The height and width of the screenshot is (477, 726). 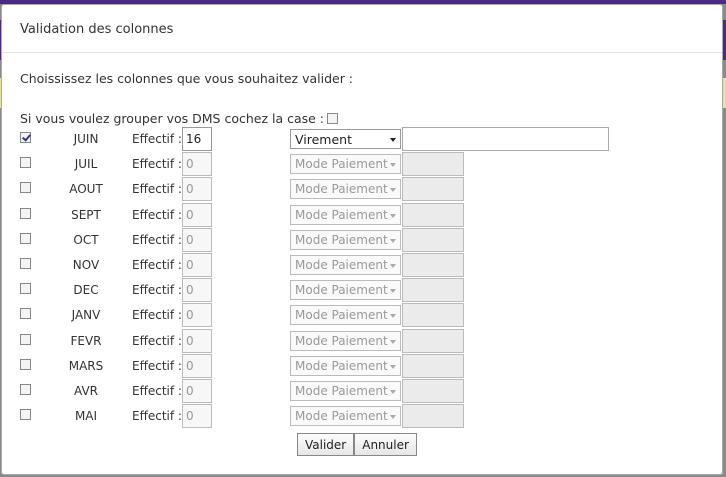 I want to click on dialog-buttons: Valider Annuler, so click(x=357, y=444).